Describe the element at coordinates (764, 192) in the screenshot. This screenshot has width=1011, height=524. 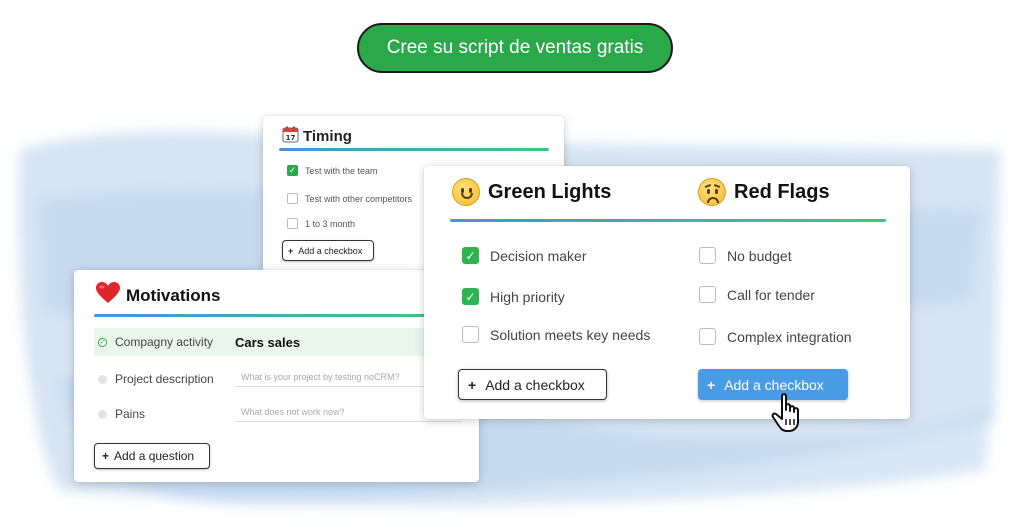
I see `red-flags-title: Red Flags` at that location.